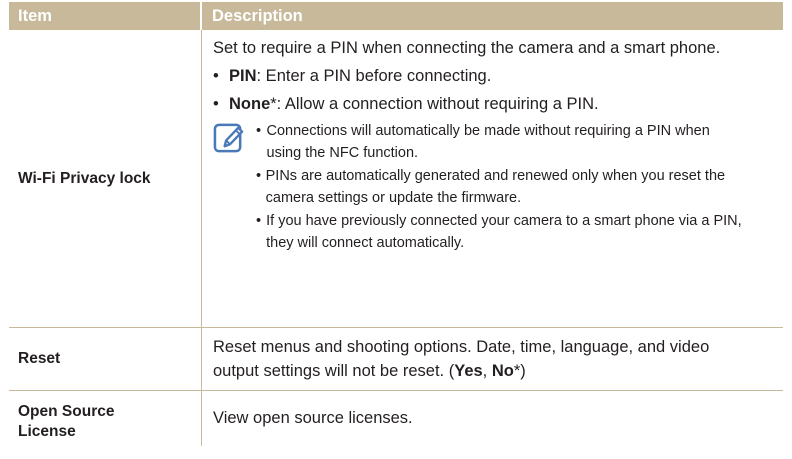  I want to click on option-text: : Enter a PIN before connecting., so click(374, 76).